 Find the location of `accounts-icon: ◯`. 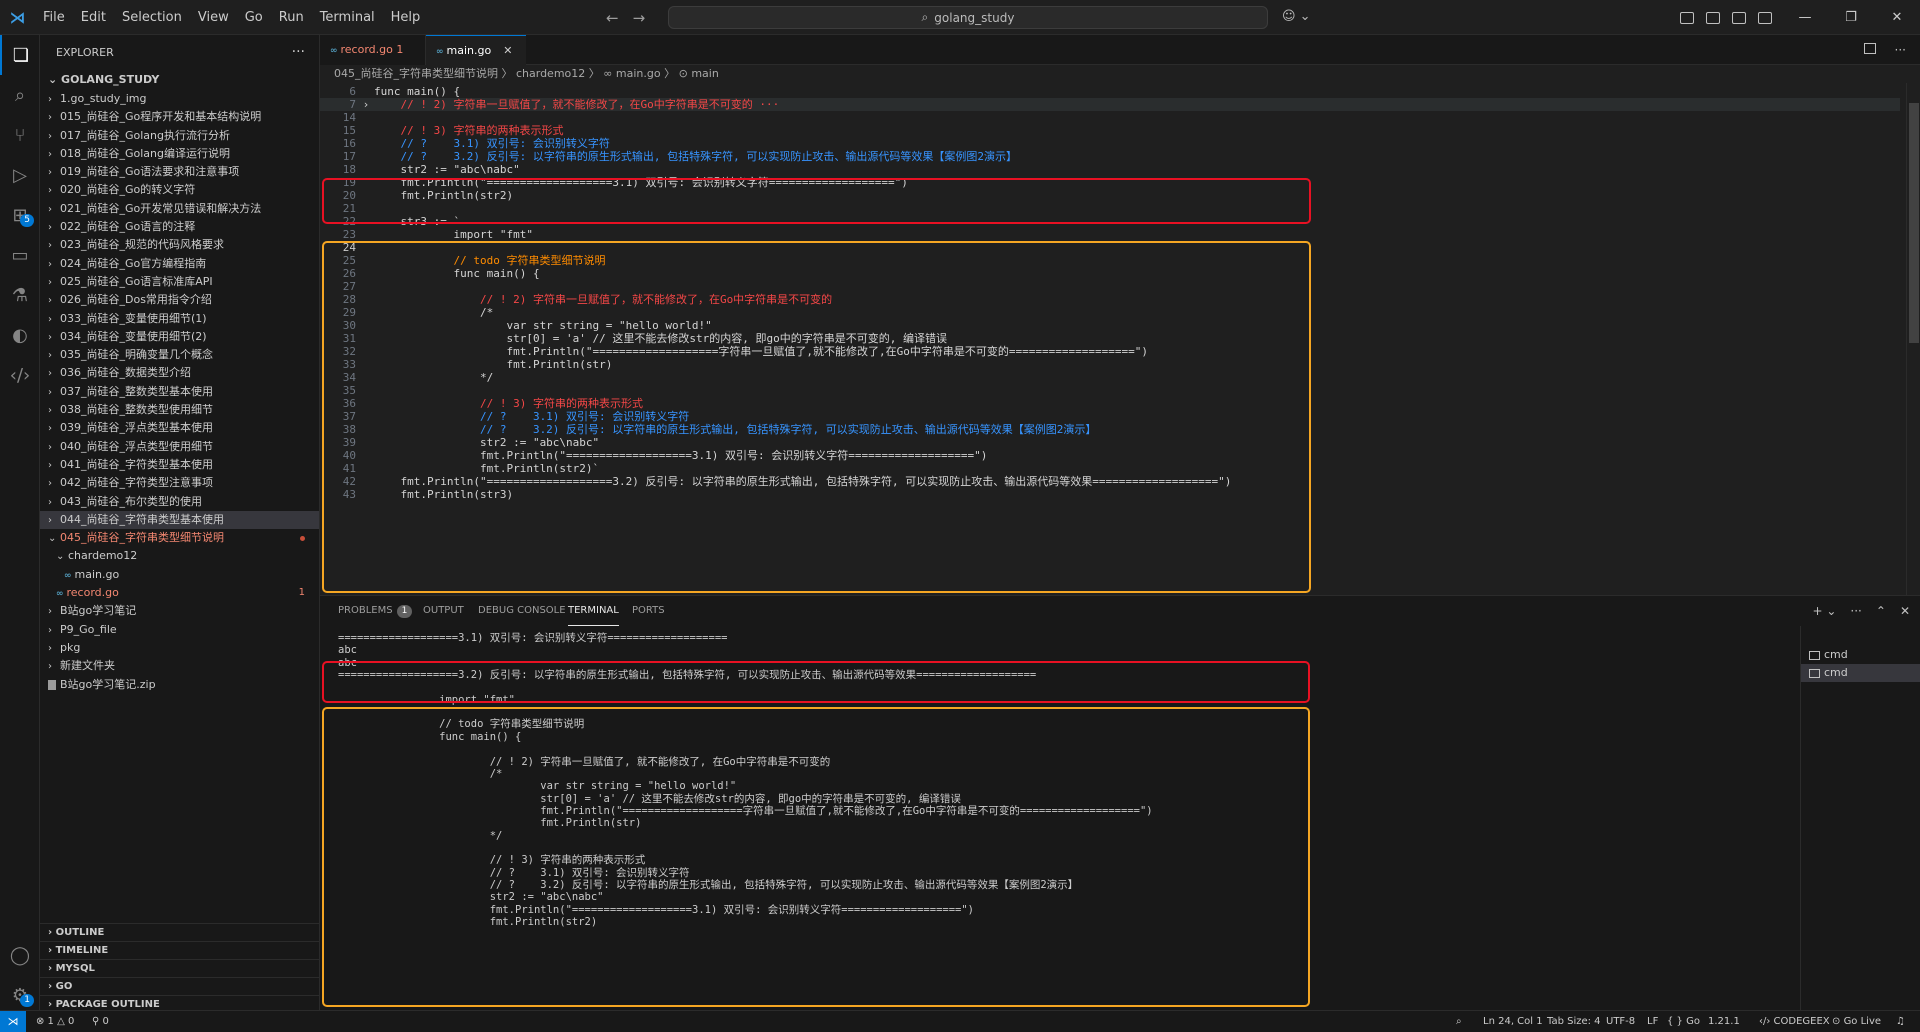

accounts-icon: ◯ is located at coordinates (20, 955).